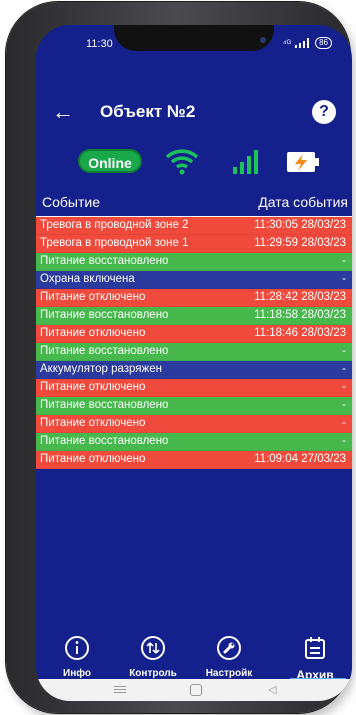 This screenshot has height=715, width=356. Describe the element at coordinates (272, 689) in the screenshot. I see `system-back-icon: ◁` at that location.